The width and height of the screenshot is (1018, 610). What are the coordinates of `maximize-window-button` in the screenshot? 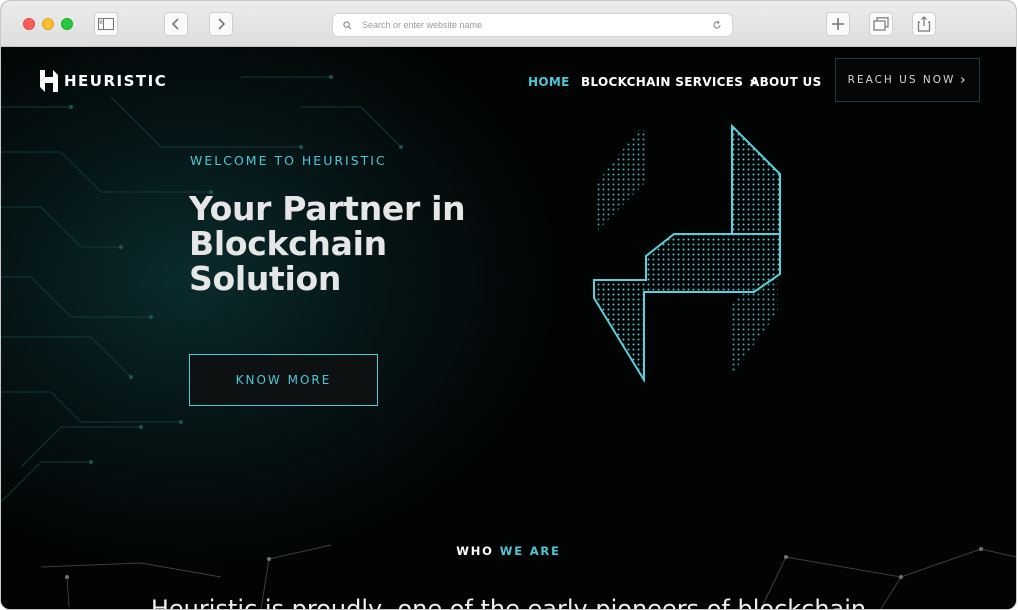 It's located at (67, 24).